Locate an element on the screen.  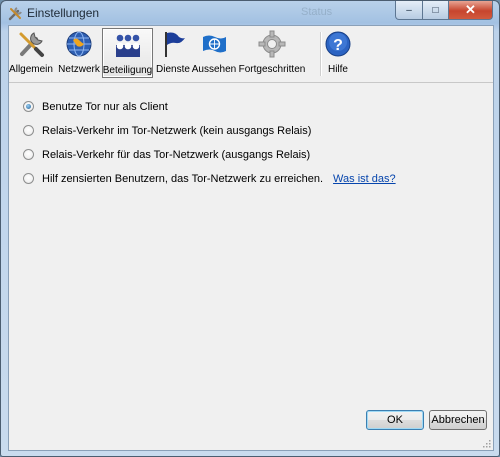
wrench-screwdriver-icon is located at coordinates (31, 44).